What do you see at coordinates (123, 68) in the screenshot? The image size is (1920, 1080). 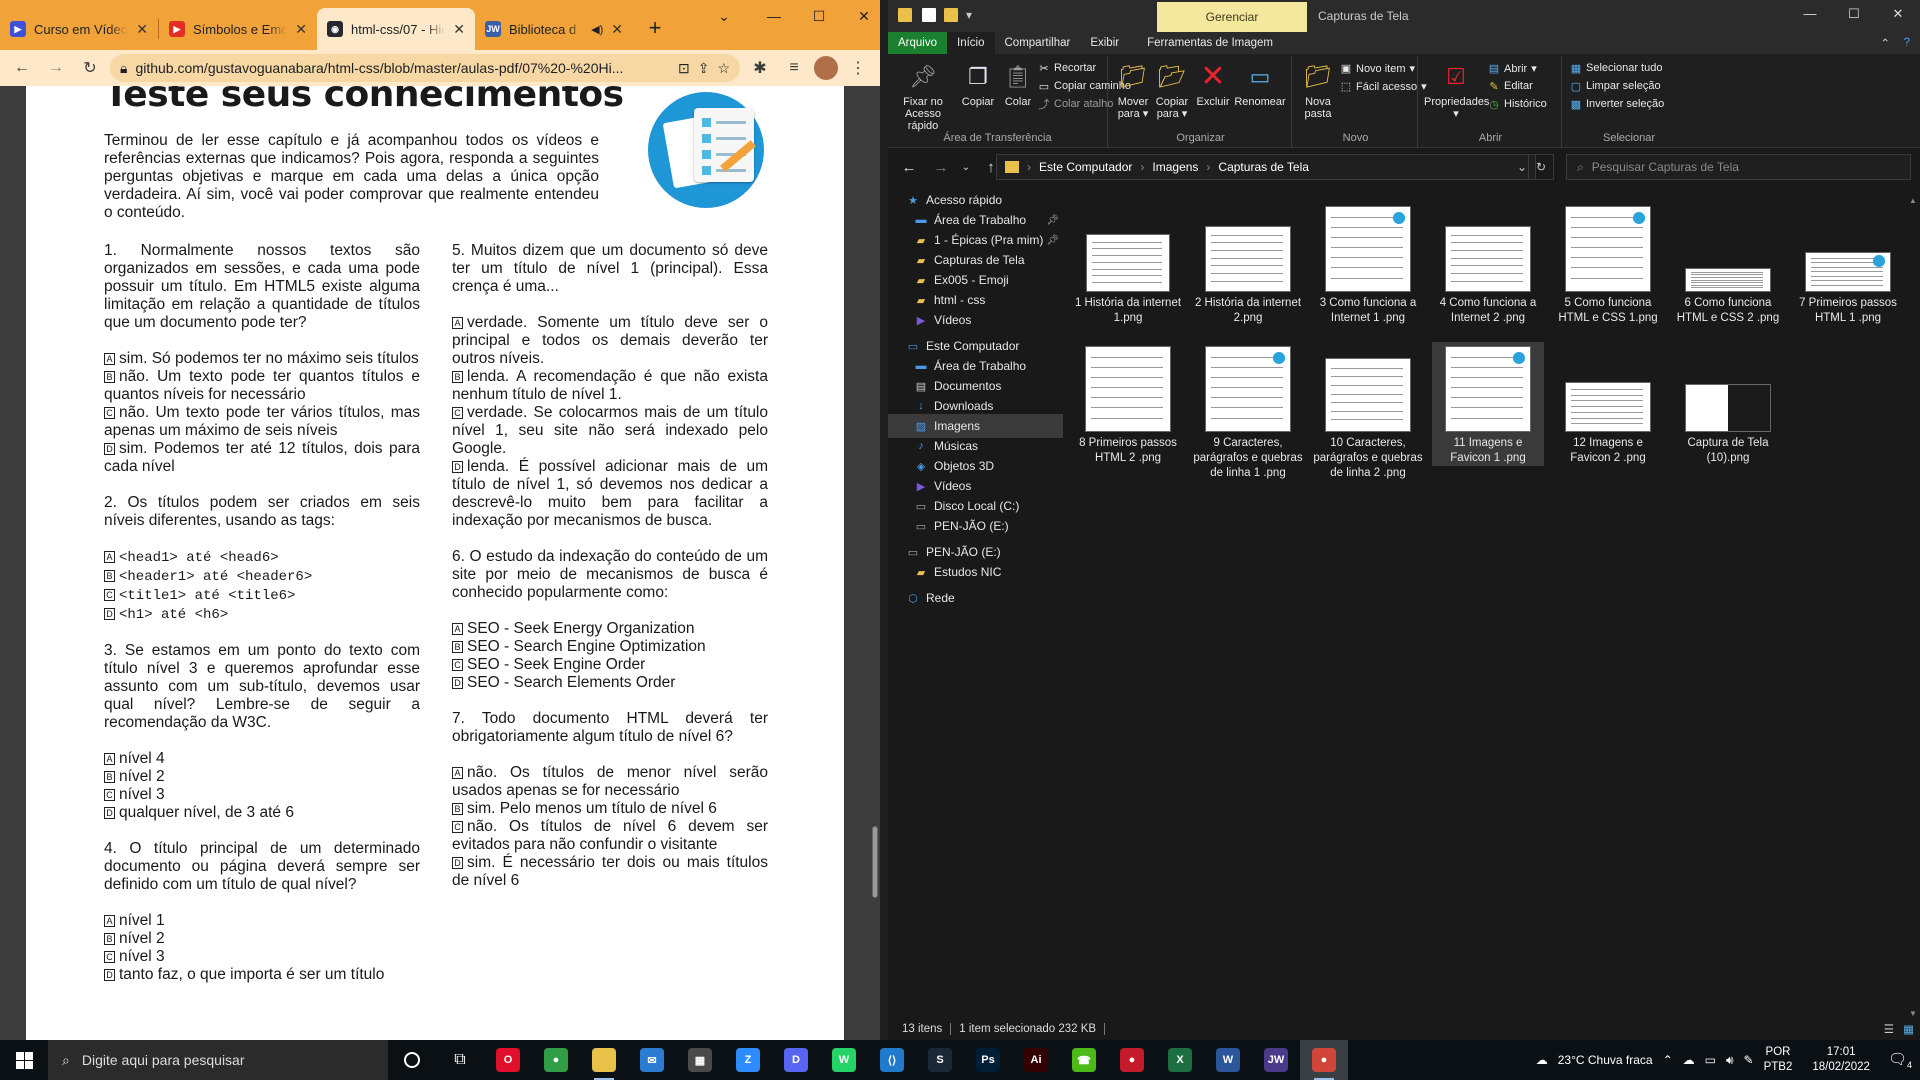 I see `lock-icon: 🔒︎` at bounding box center [123, 68].